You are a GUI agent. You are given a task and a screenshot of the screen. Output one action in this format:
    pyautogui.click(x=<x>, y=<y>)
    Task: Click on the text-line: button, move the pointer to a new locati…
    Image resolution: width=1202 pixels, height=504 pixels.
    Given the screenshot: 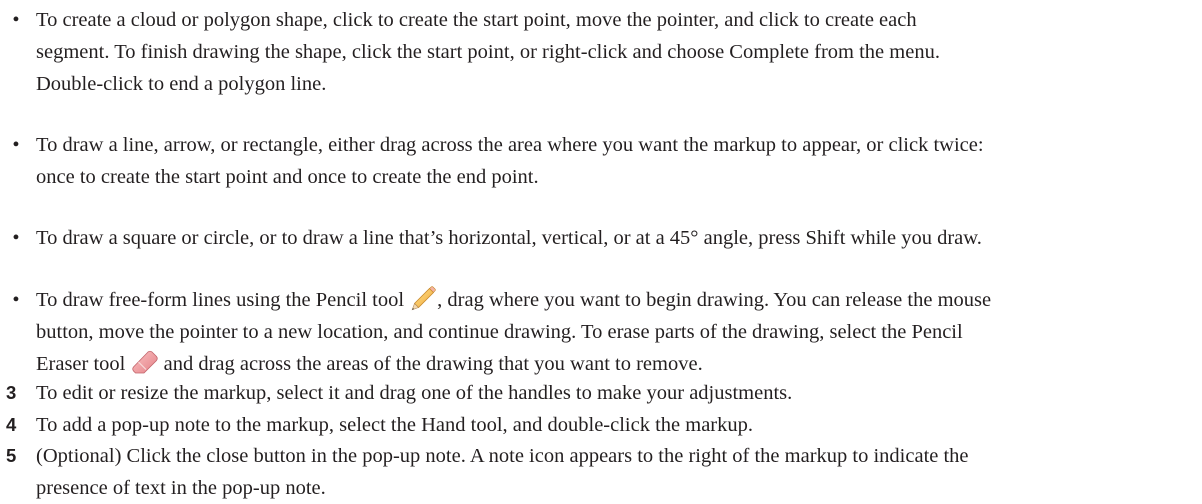 What is the action you would take?
    pyautogui.click(x=499, y=332)
    